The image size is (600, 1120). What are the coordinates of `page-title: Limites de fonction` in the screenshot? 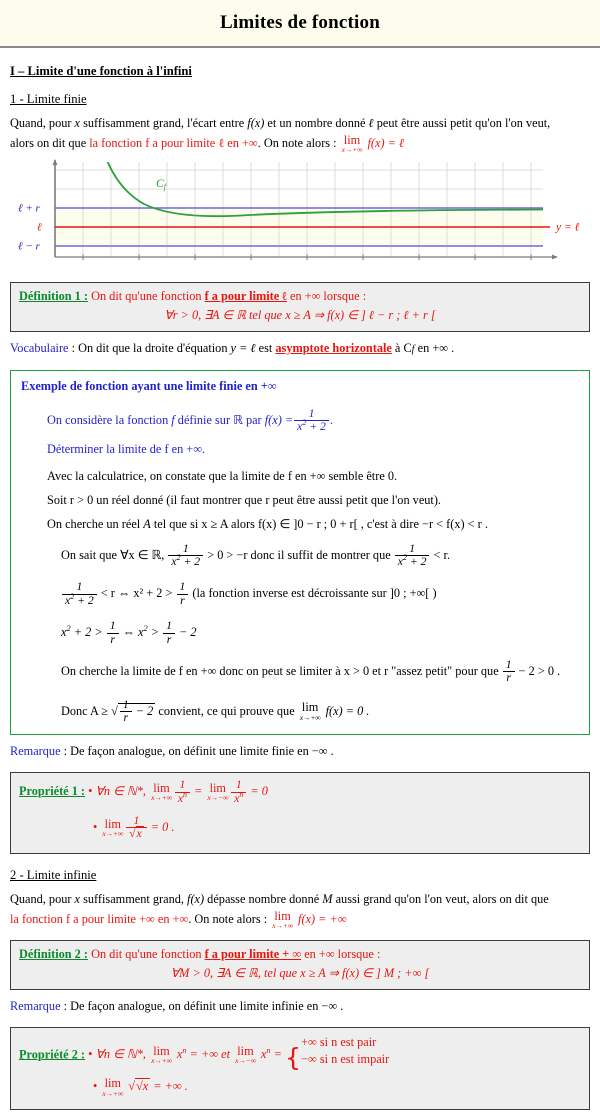 It's located at (299, 22).